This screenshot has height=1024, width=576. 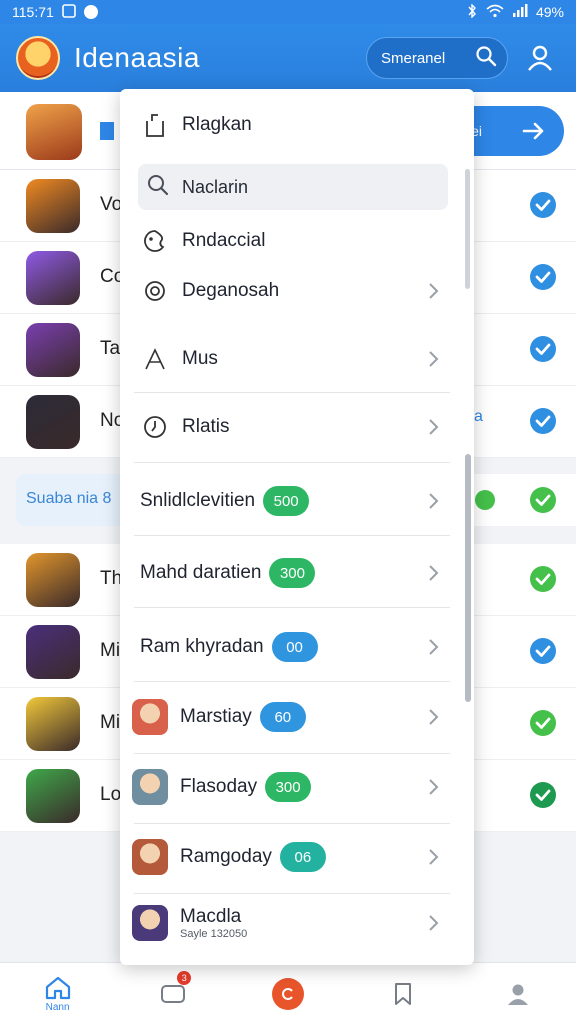 What do you see at coordinates (540, 58) in the screenshot?
I see `profile-button` at bounding box center [540, 58].